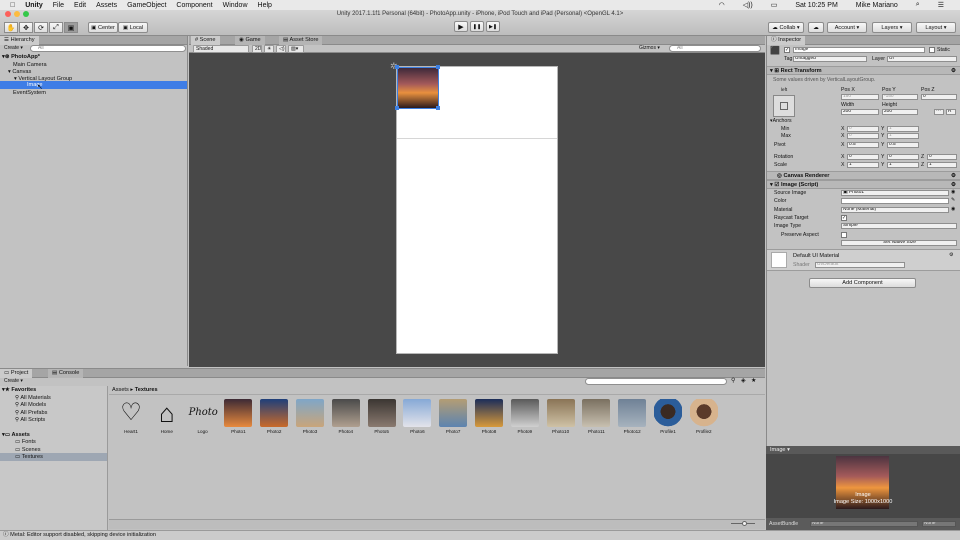 The height and width of the screenshot is (540, 960). Describe the element at coordinates (257, 49) in the screenshot. I see `2d-toggle: 2D` at that location.